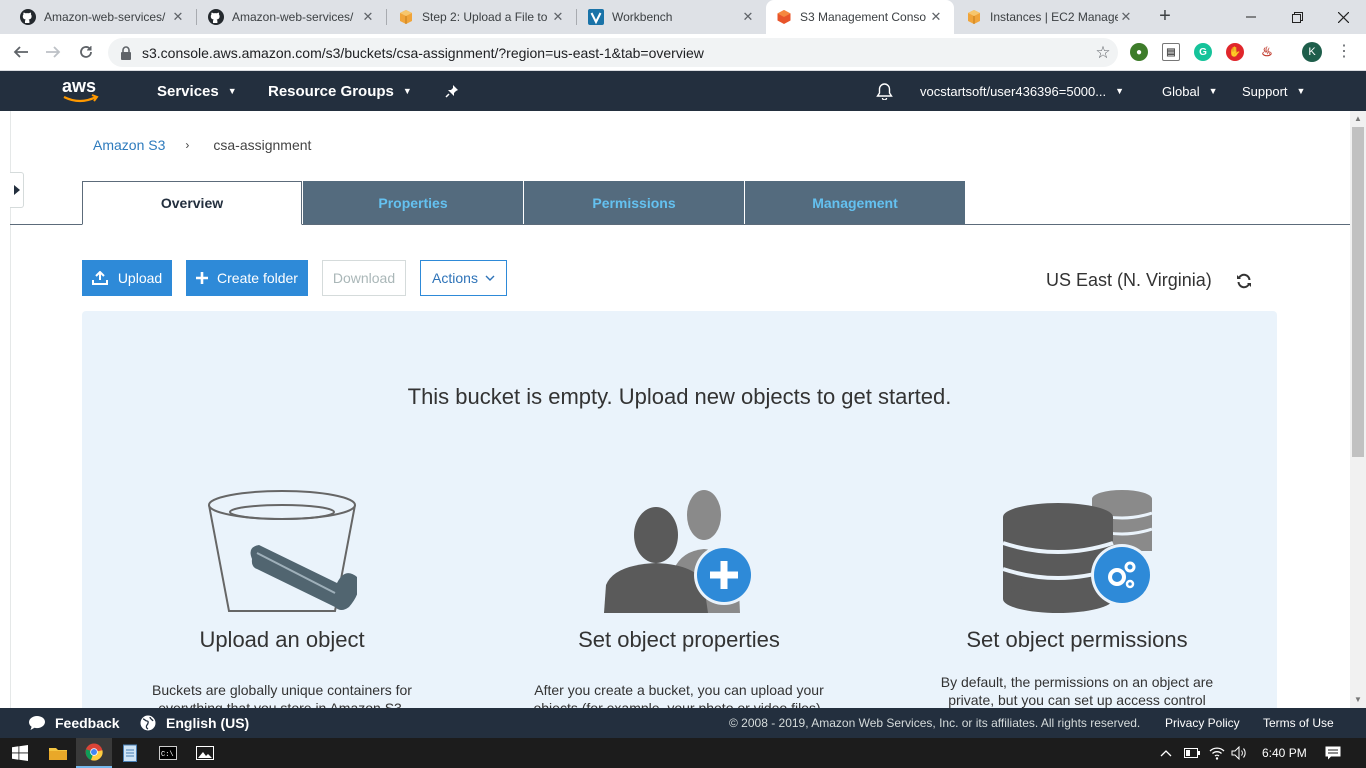  Describe the element at coordinates (1244, 281) in the screenshot. I see `refresh-icon` at that location.